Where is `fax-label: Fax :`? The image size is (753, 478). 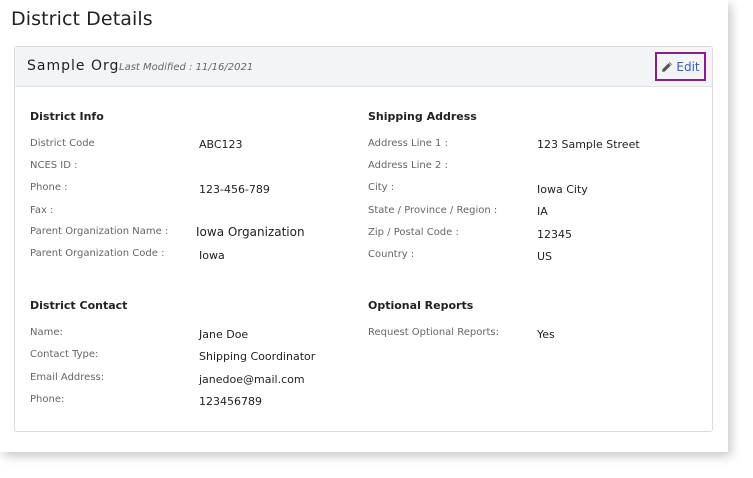
fax-label: Fax : is located at coordinates (42, 210).